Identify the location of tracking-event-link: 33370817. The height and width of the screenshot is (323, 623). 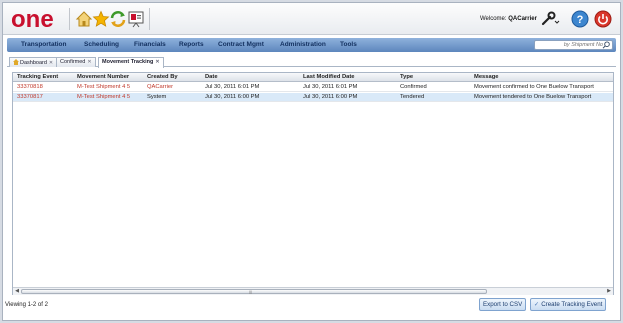
(30, 97).